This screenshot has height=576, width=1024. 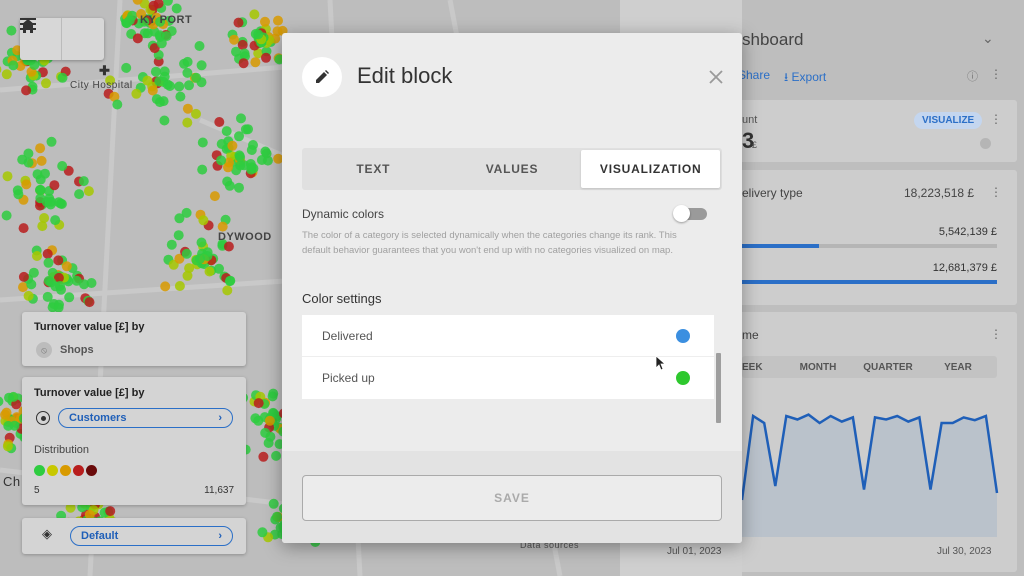 I want to click on color-row-picked-up: Picked up, so click(x=508, y=378).